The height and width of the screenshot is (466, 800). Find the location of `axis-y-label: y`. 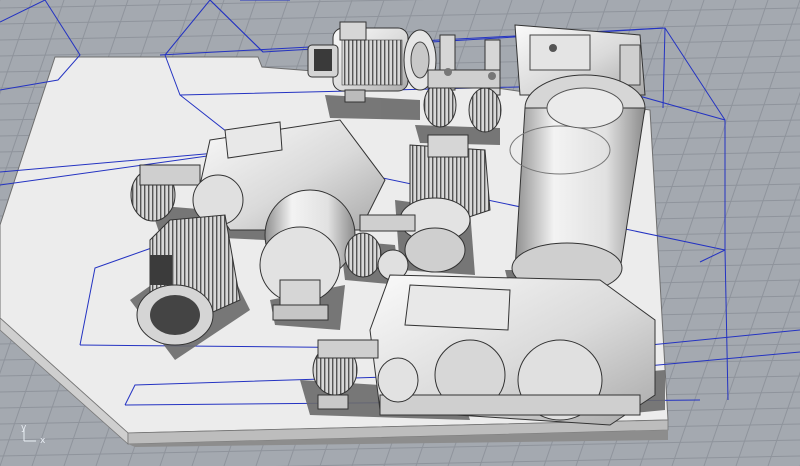

axis-y-label: y is located at coordinates (24, 428).